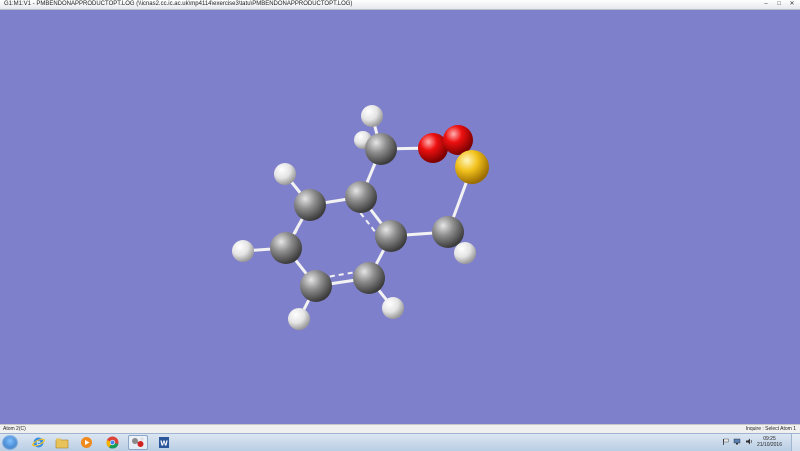 The width and height of the screenshot is (800, 451). I want to click on minimize-button: –, so click(766, 4).